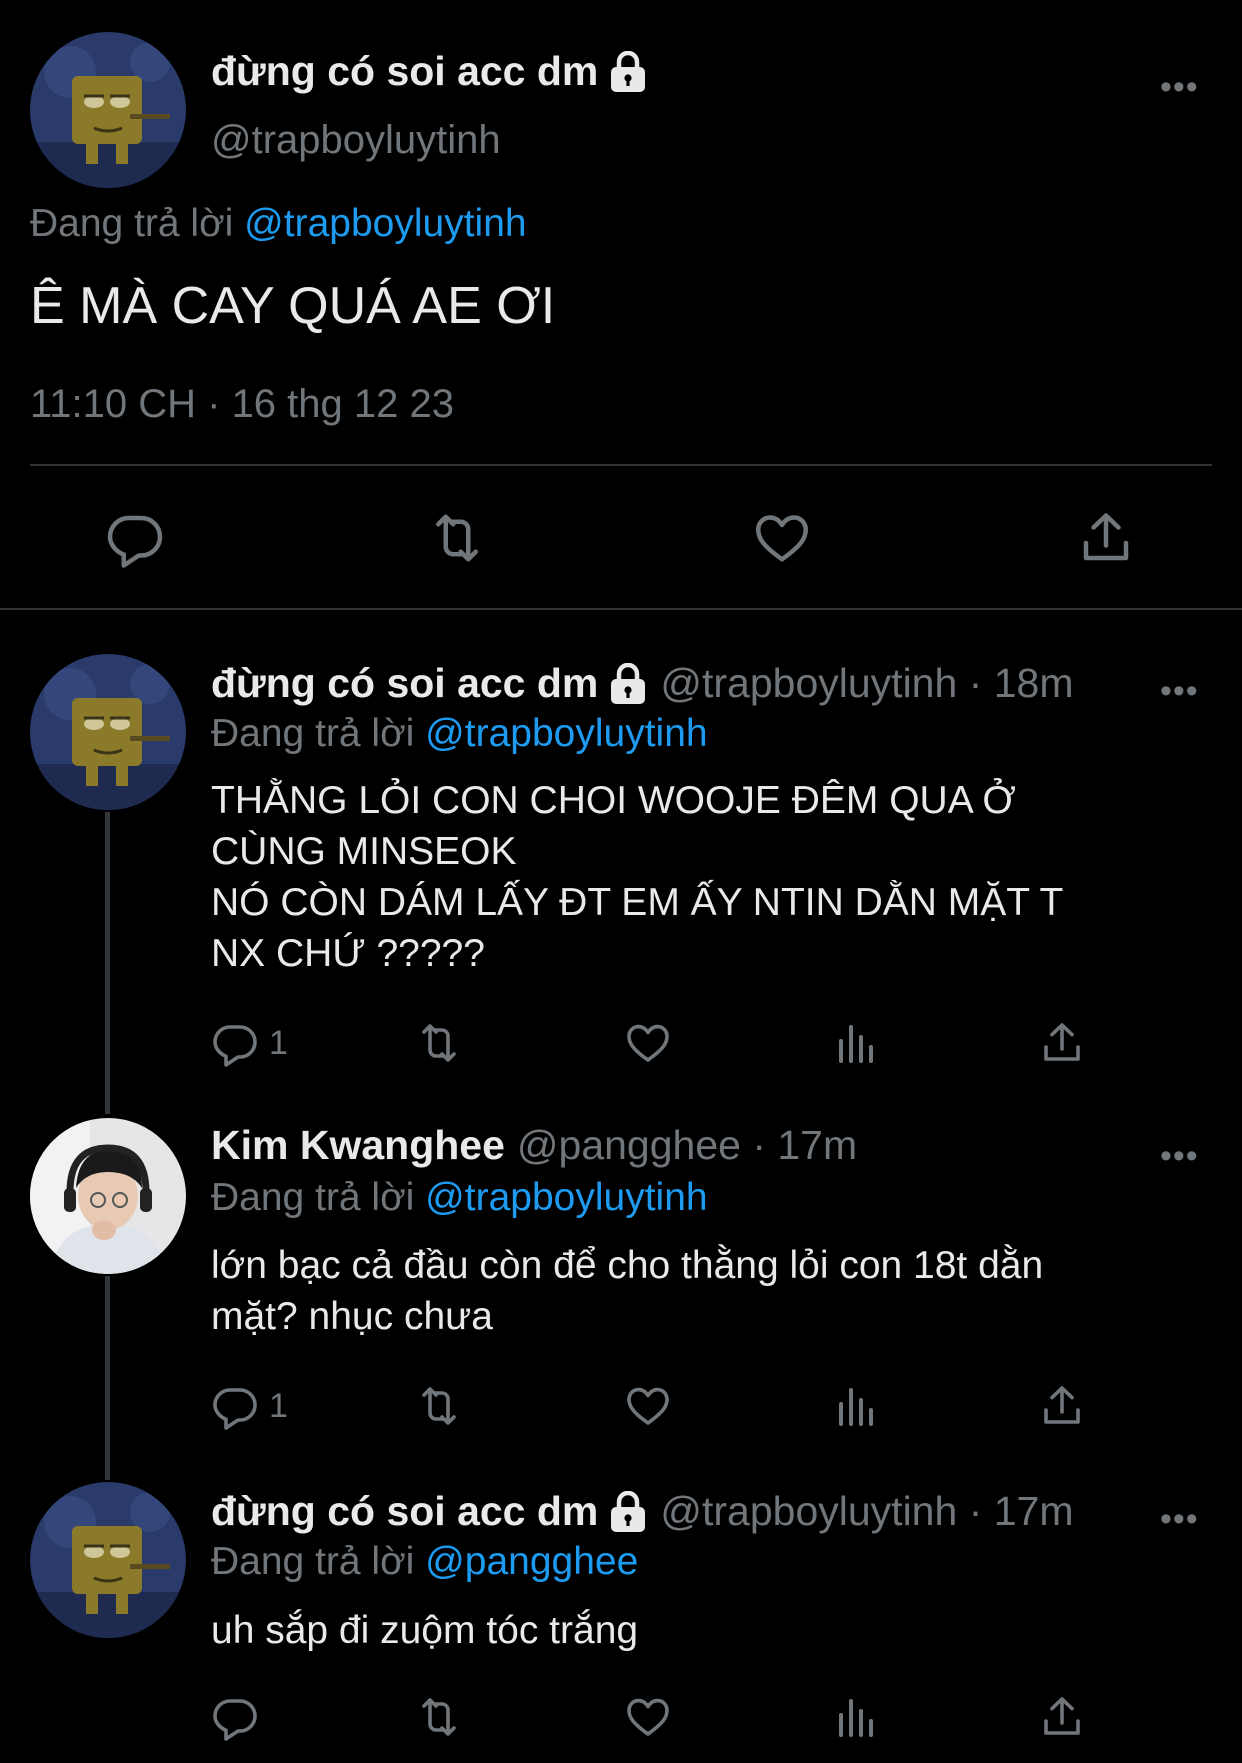  I want to click on reply-header: đừng có soi acc dm @trapboyluytinh · 18m, so click(642, 683).